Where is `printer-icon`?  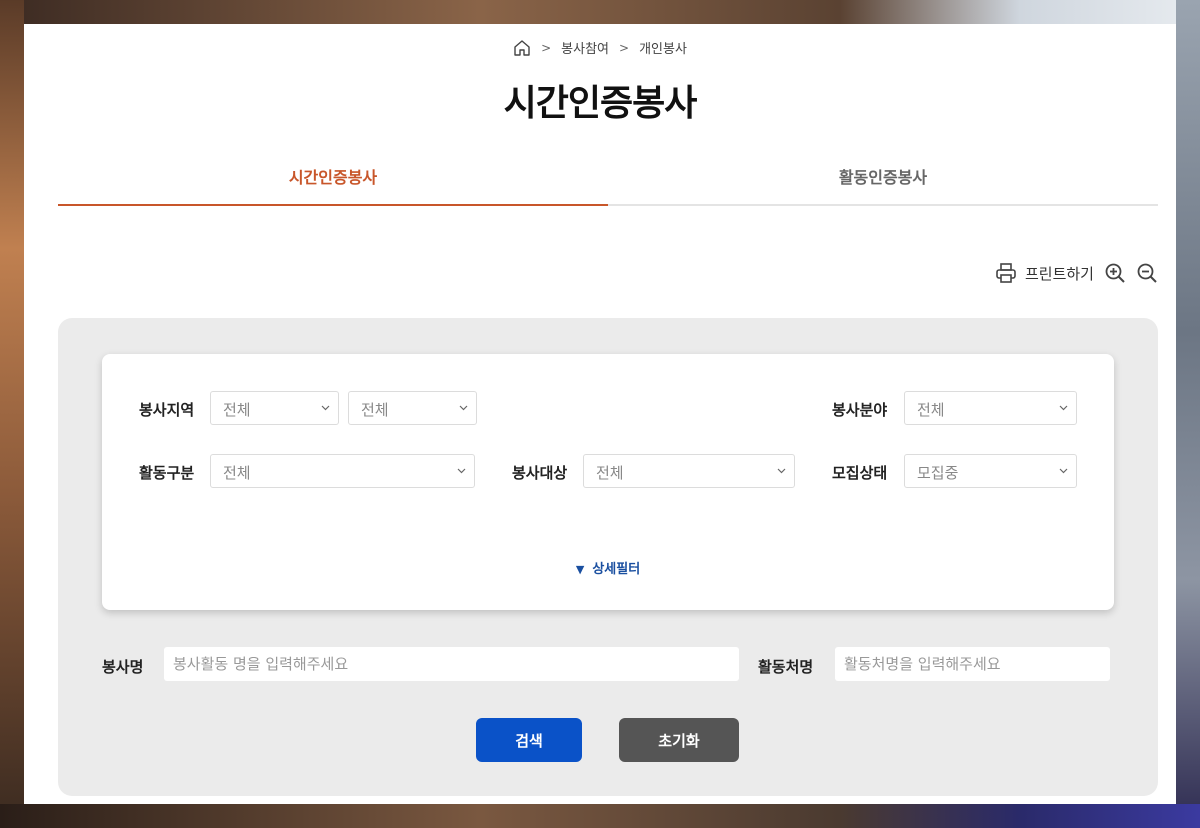
printer-icon is located at coordinates (1006, 273).